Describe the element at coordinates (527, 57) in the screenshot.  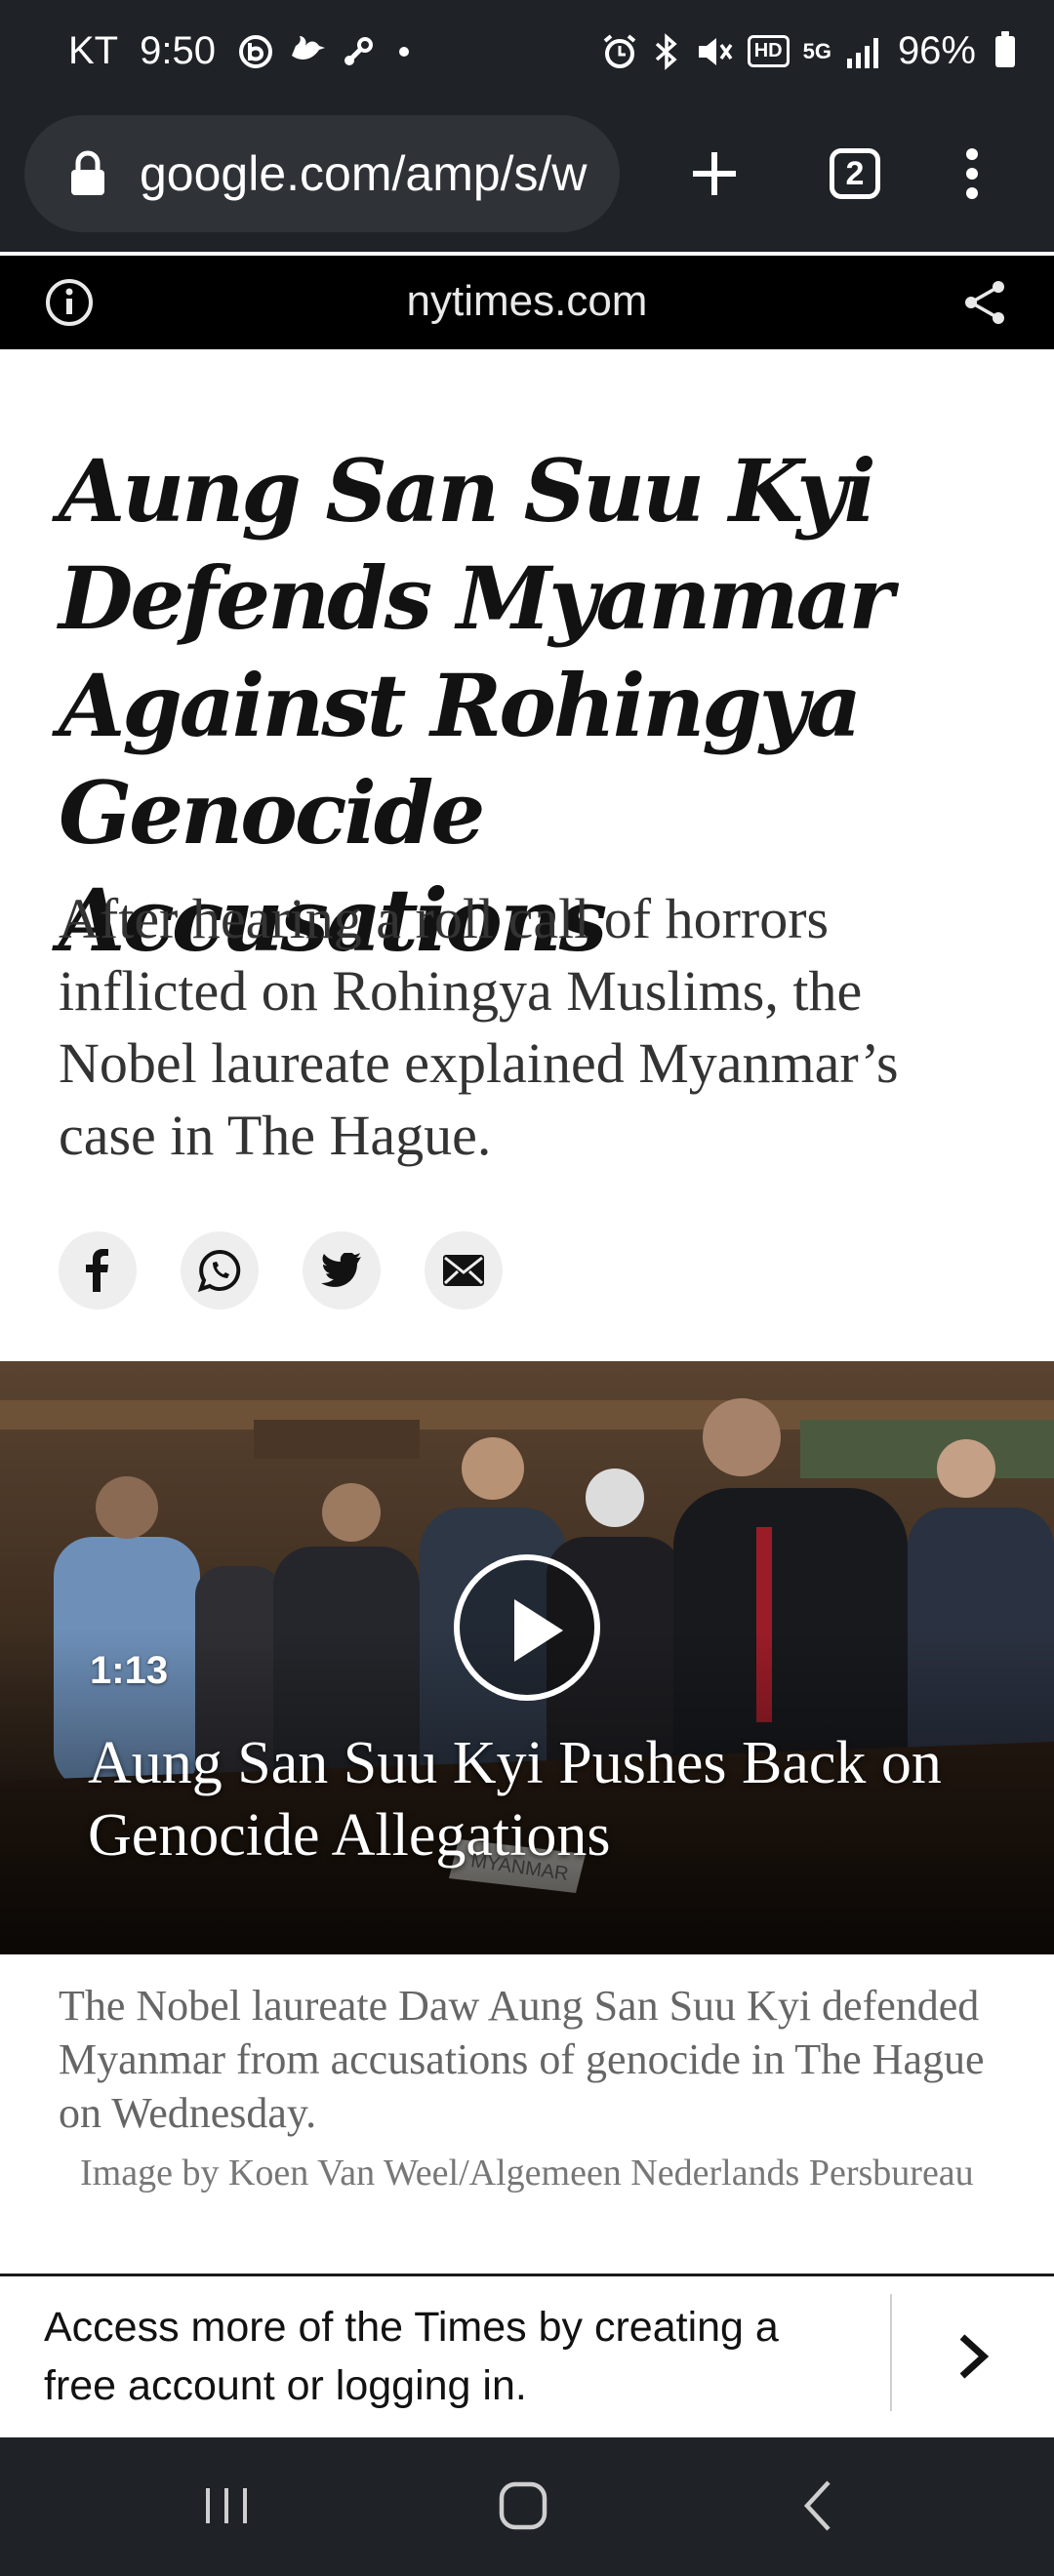
I see `status-bar: KT 9:50 HD 5G 96%` at that location.